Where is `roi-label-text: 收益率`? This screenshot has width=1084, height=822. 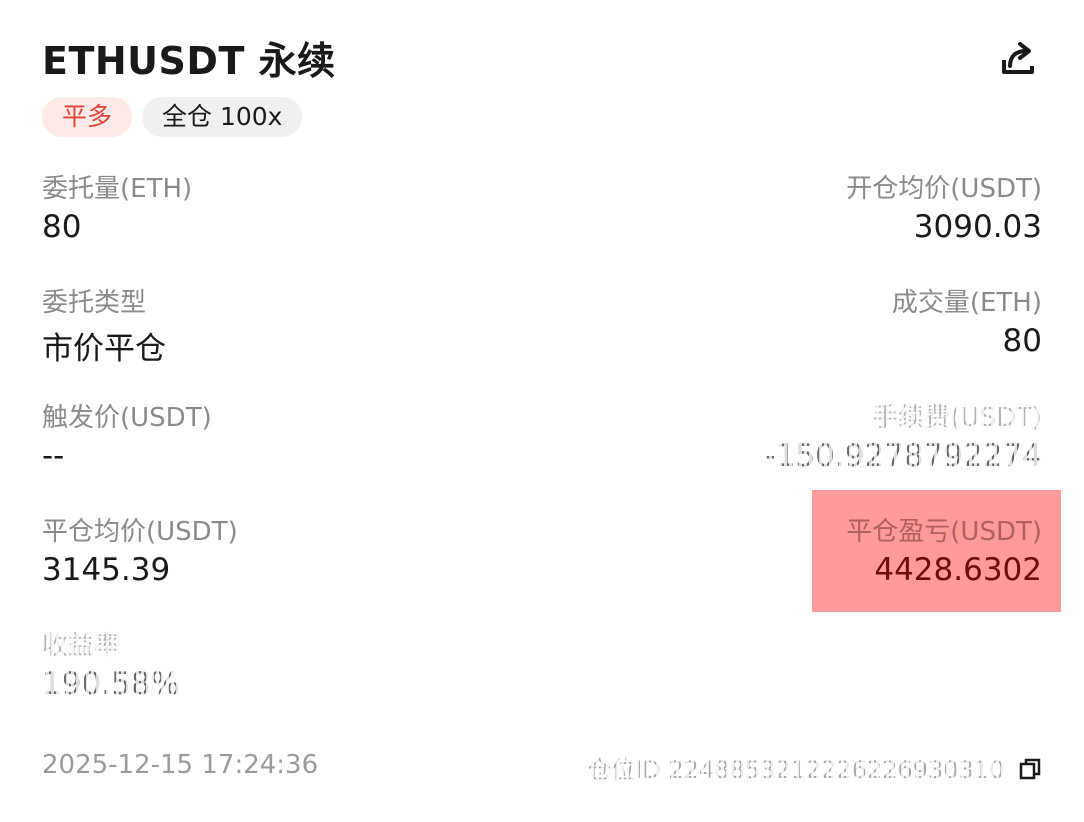 roi-label-text: 收益率 is located at coordinates (81, 643).